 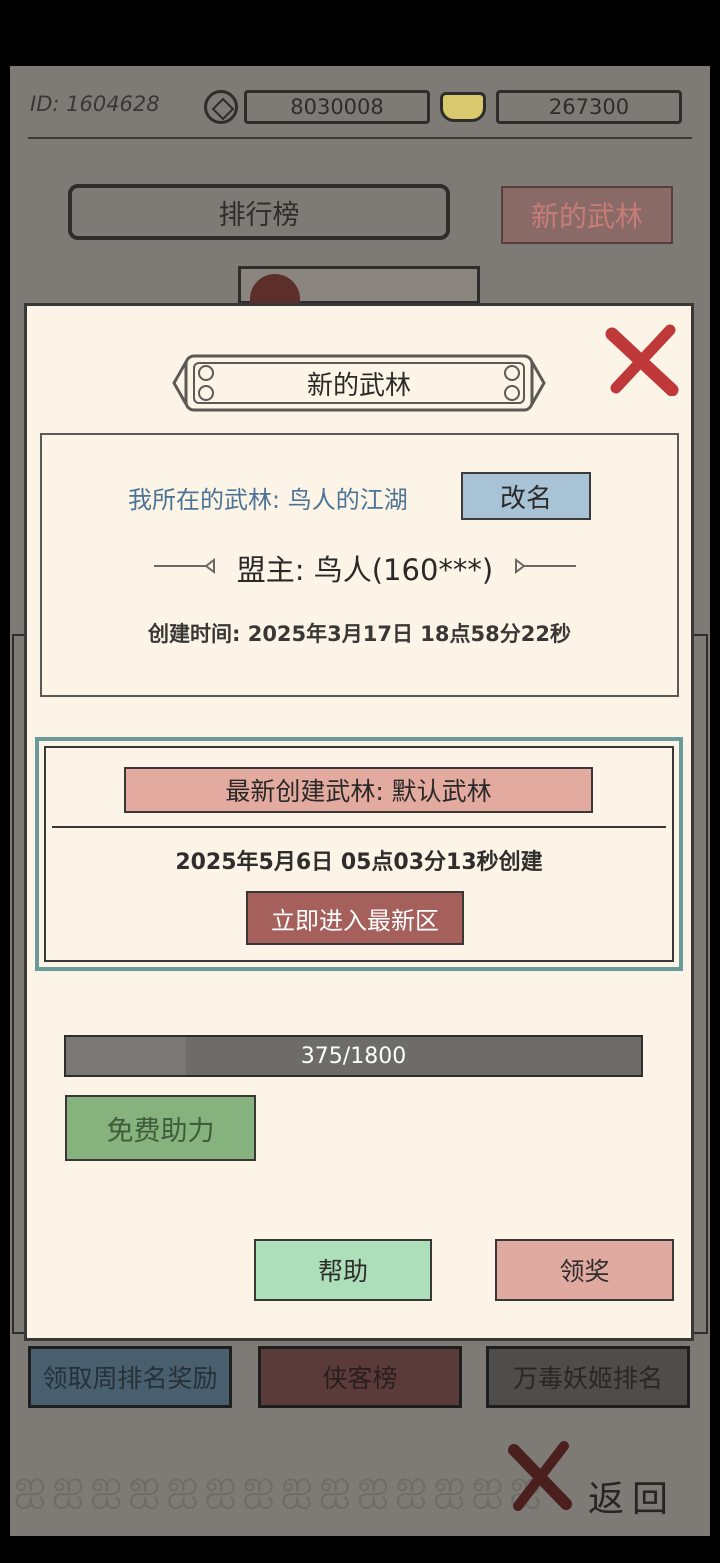 What do you see at coordinates (588, 1377) in the screenshot?
I see `tab-wandu-yaoji-ranking: 万毒妖姬排名` at bounding box center [588, 1377].